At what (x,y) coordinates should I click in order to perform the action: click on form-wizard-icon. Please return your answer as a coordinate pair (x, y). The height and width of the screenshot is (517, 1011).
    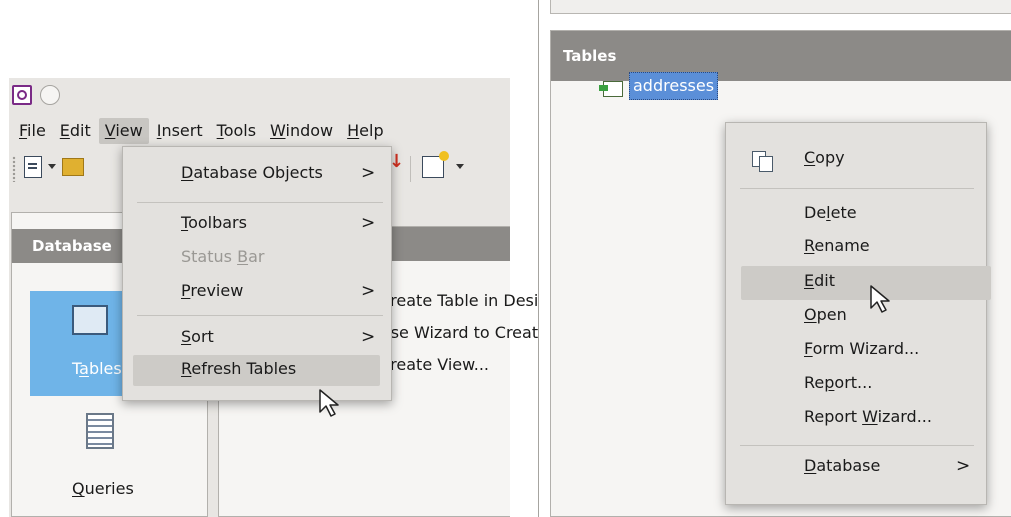
    Looking at the image, I should click on (435, 164).